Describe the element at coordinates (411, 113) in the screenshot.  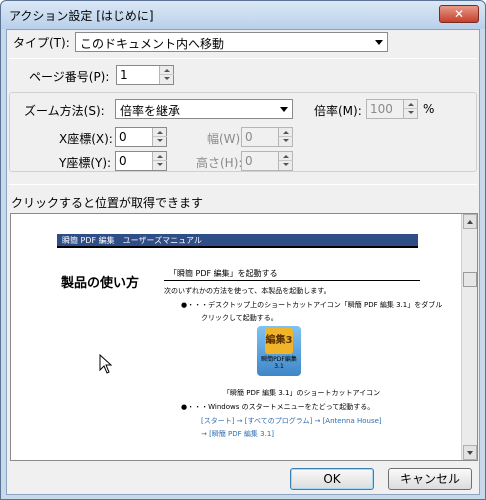
I see `zoom-rate-down-button` at that location.